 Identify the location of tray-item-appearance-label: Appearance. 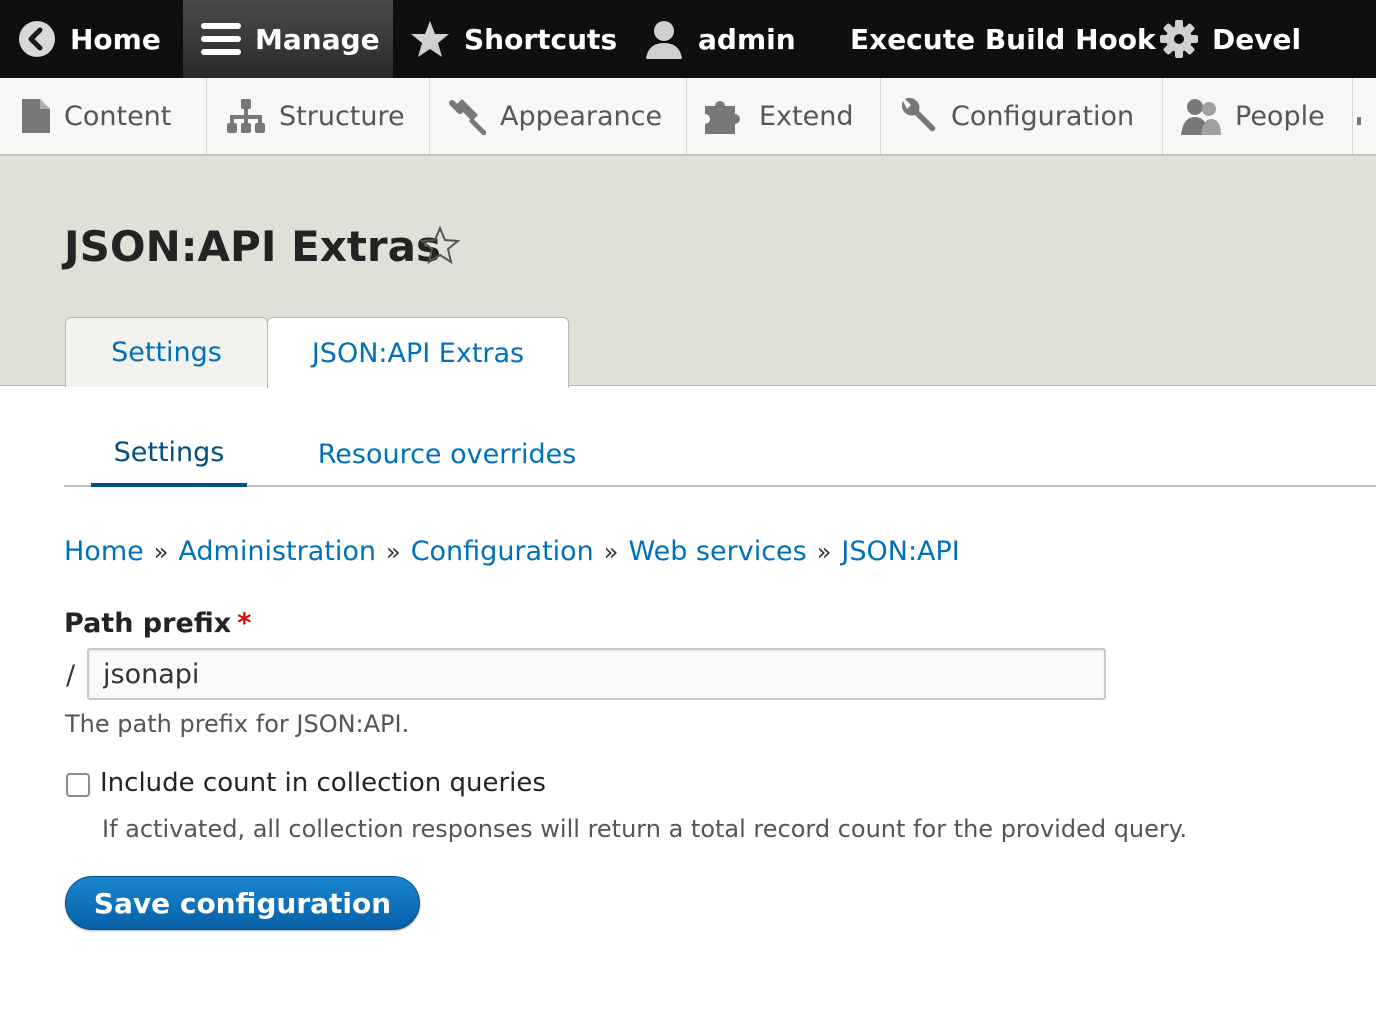
(581, 116).